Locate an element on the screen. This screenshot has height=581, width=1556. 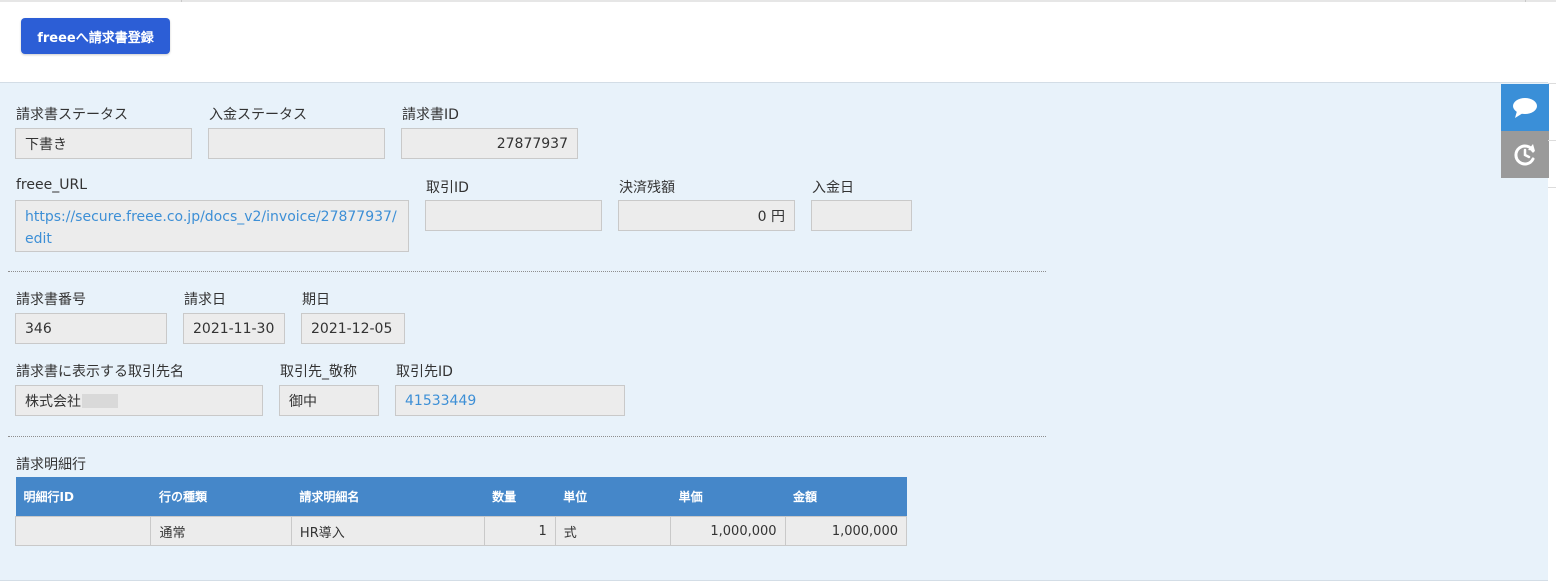
table-header-row: 明細行ID 行の種類 請求明細名 数量 単位 単価 金額 is located at coordinates (461, 497).